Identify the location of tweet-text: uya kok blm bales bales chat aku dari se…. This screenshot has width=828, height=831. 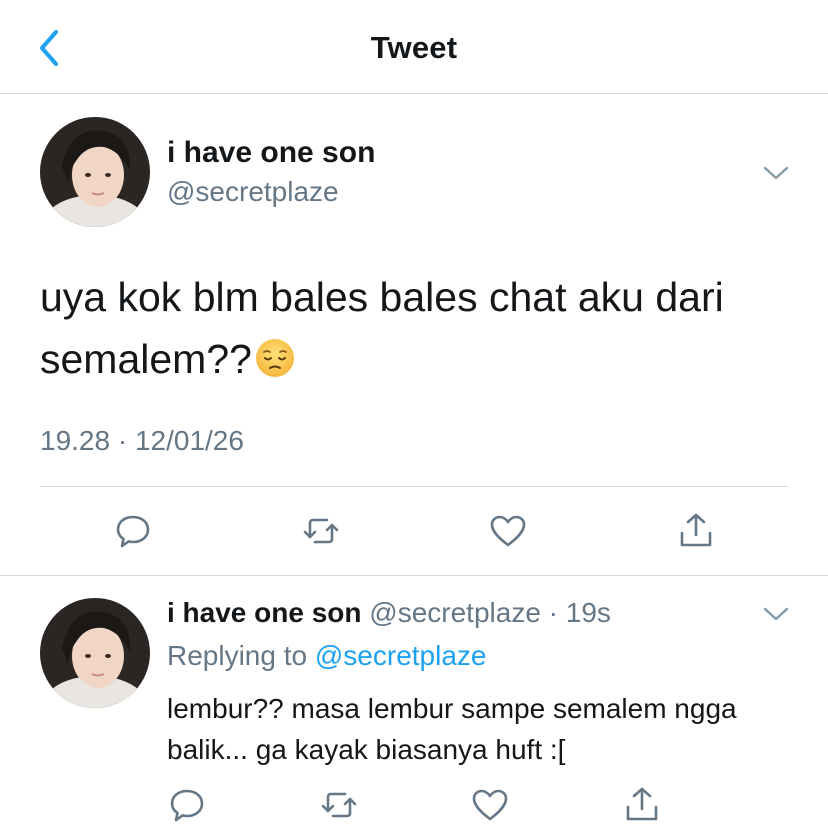
(420, 328).